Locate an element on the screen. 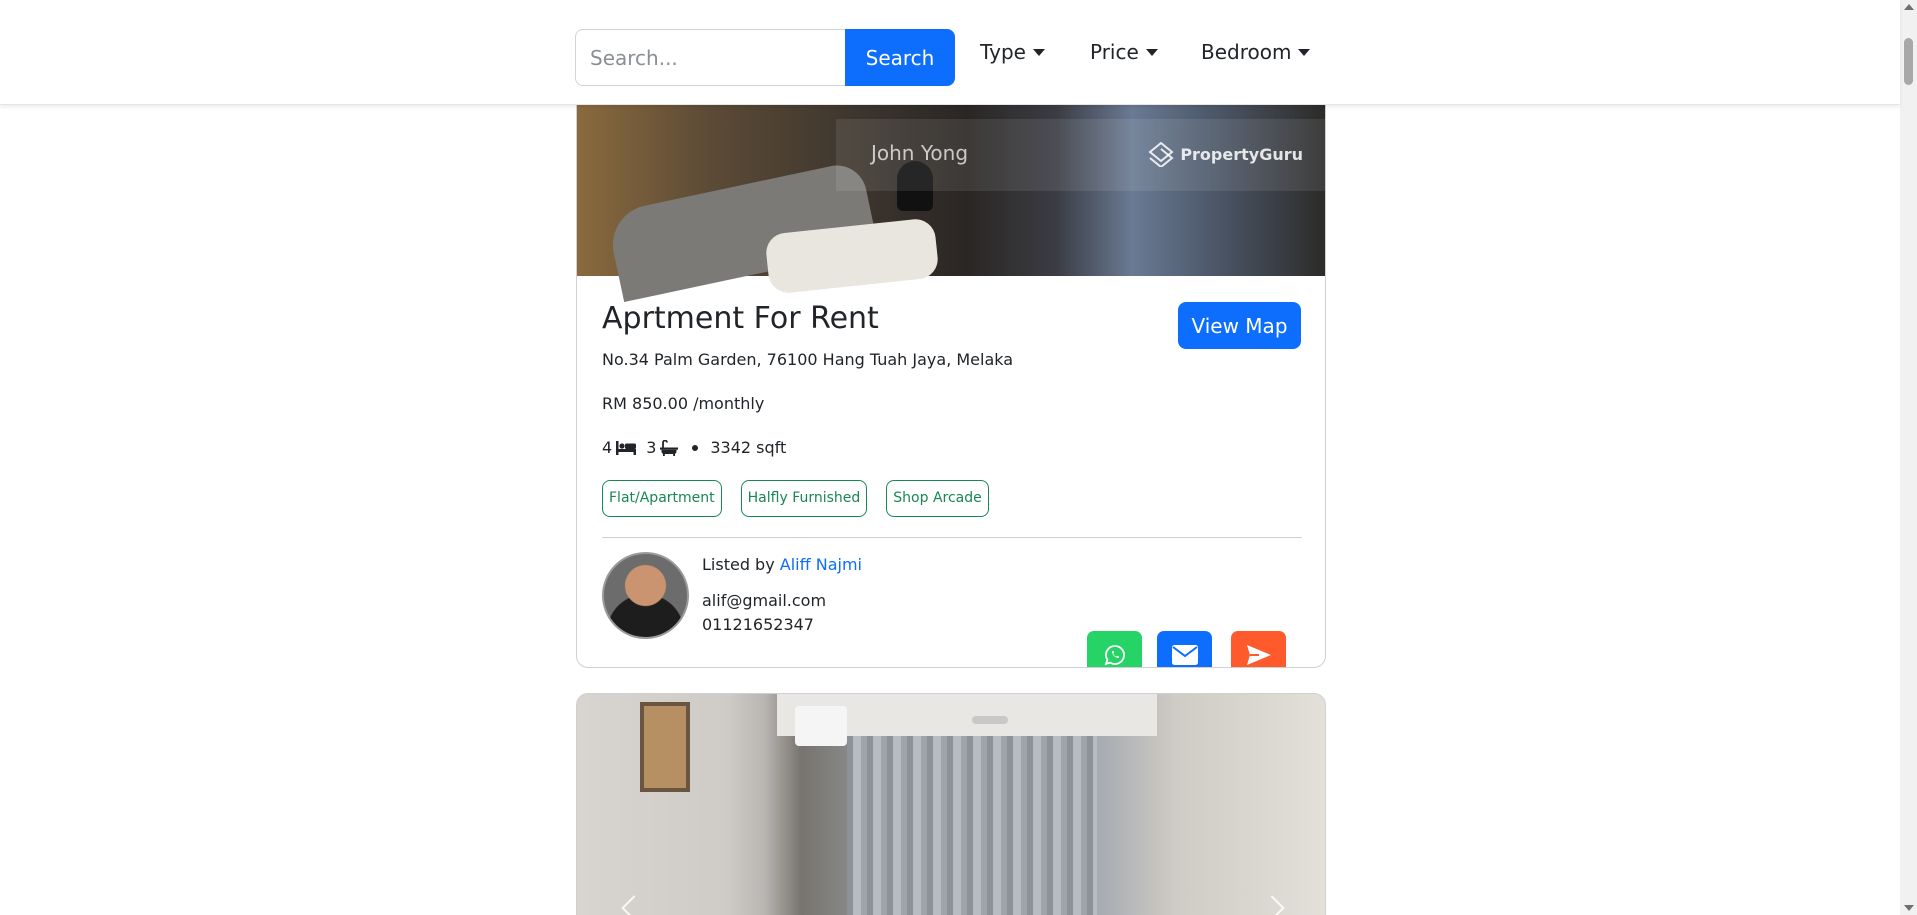  search-group: Search is located at coordinates (765, 57).